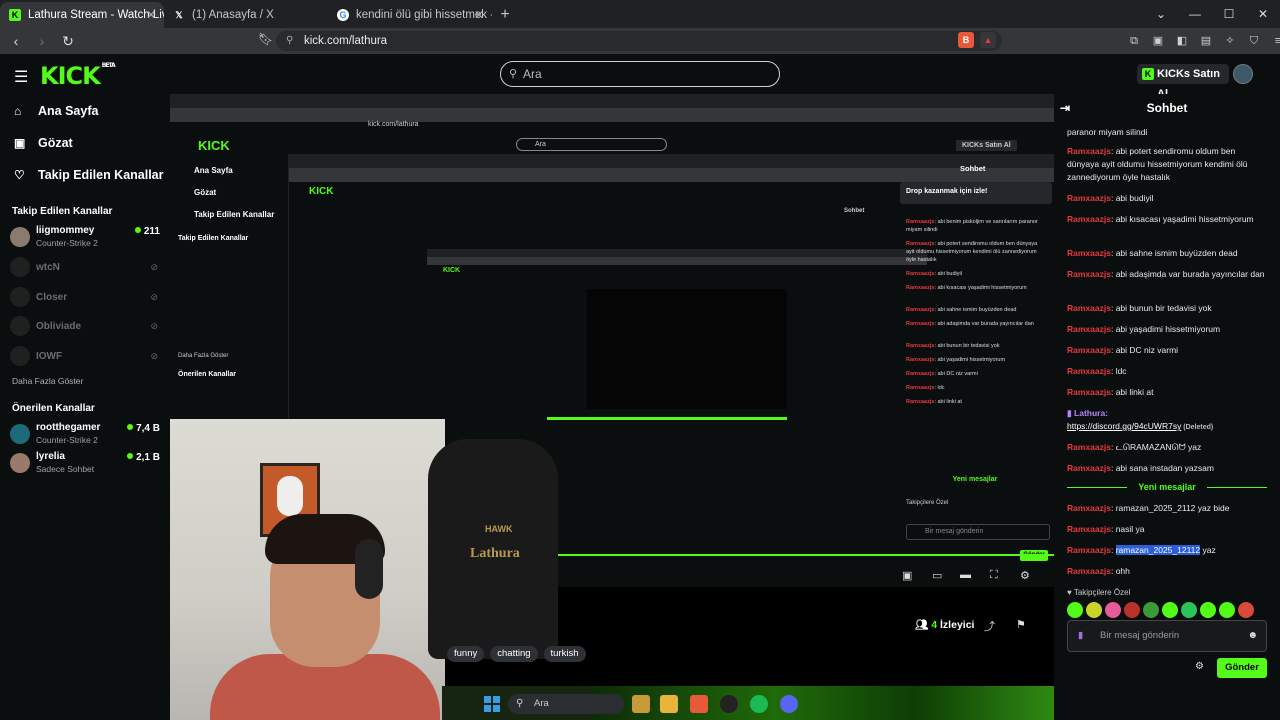  Describe the element at coordinates (639, 41) in the screenshot. I see `address-bar: ⚲ kick.com/lathura ⇪` at that location.